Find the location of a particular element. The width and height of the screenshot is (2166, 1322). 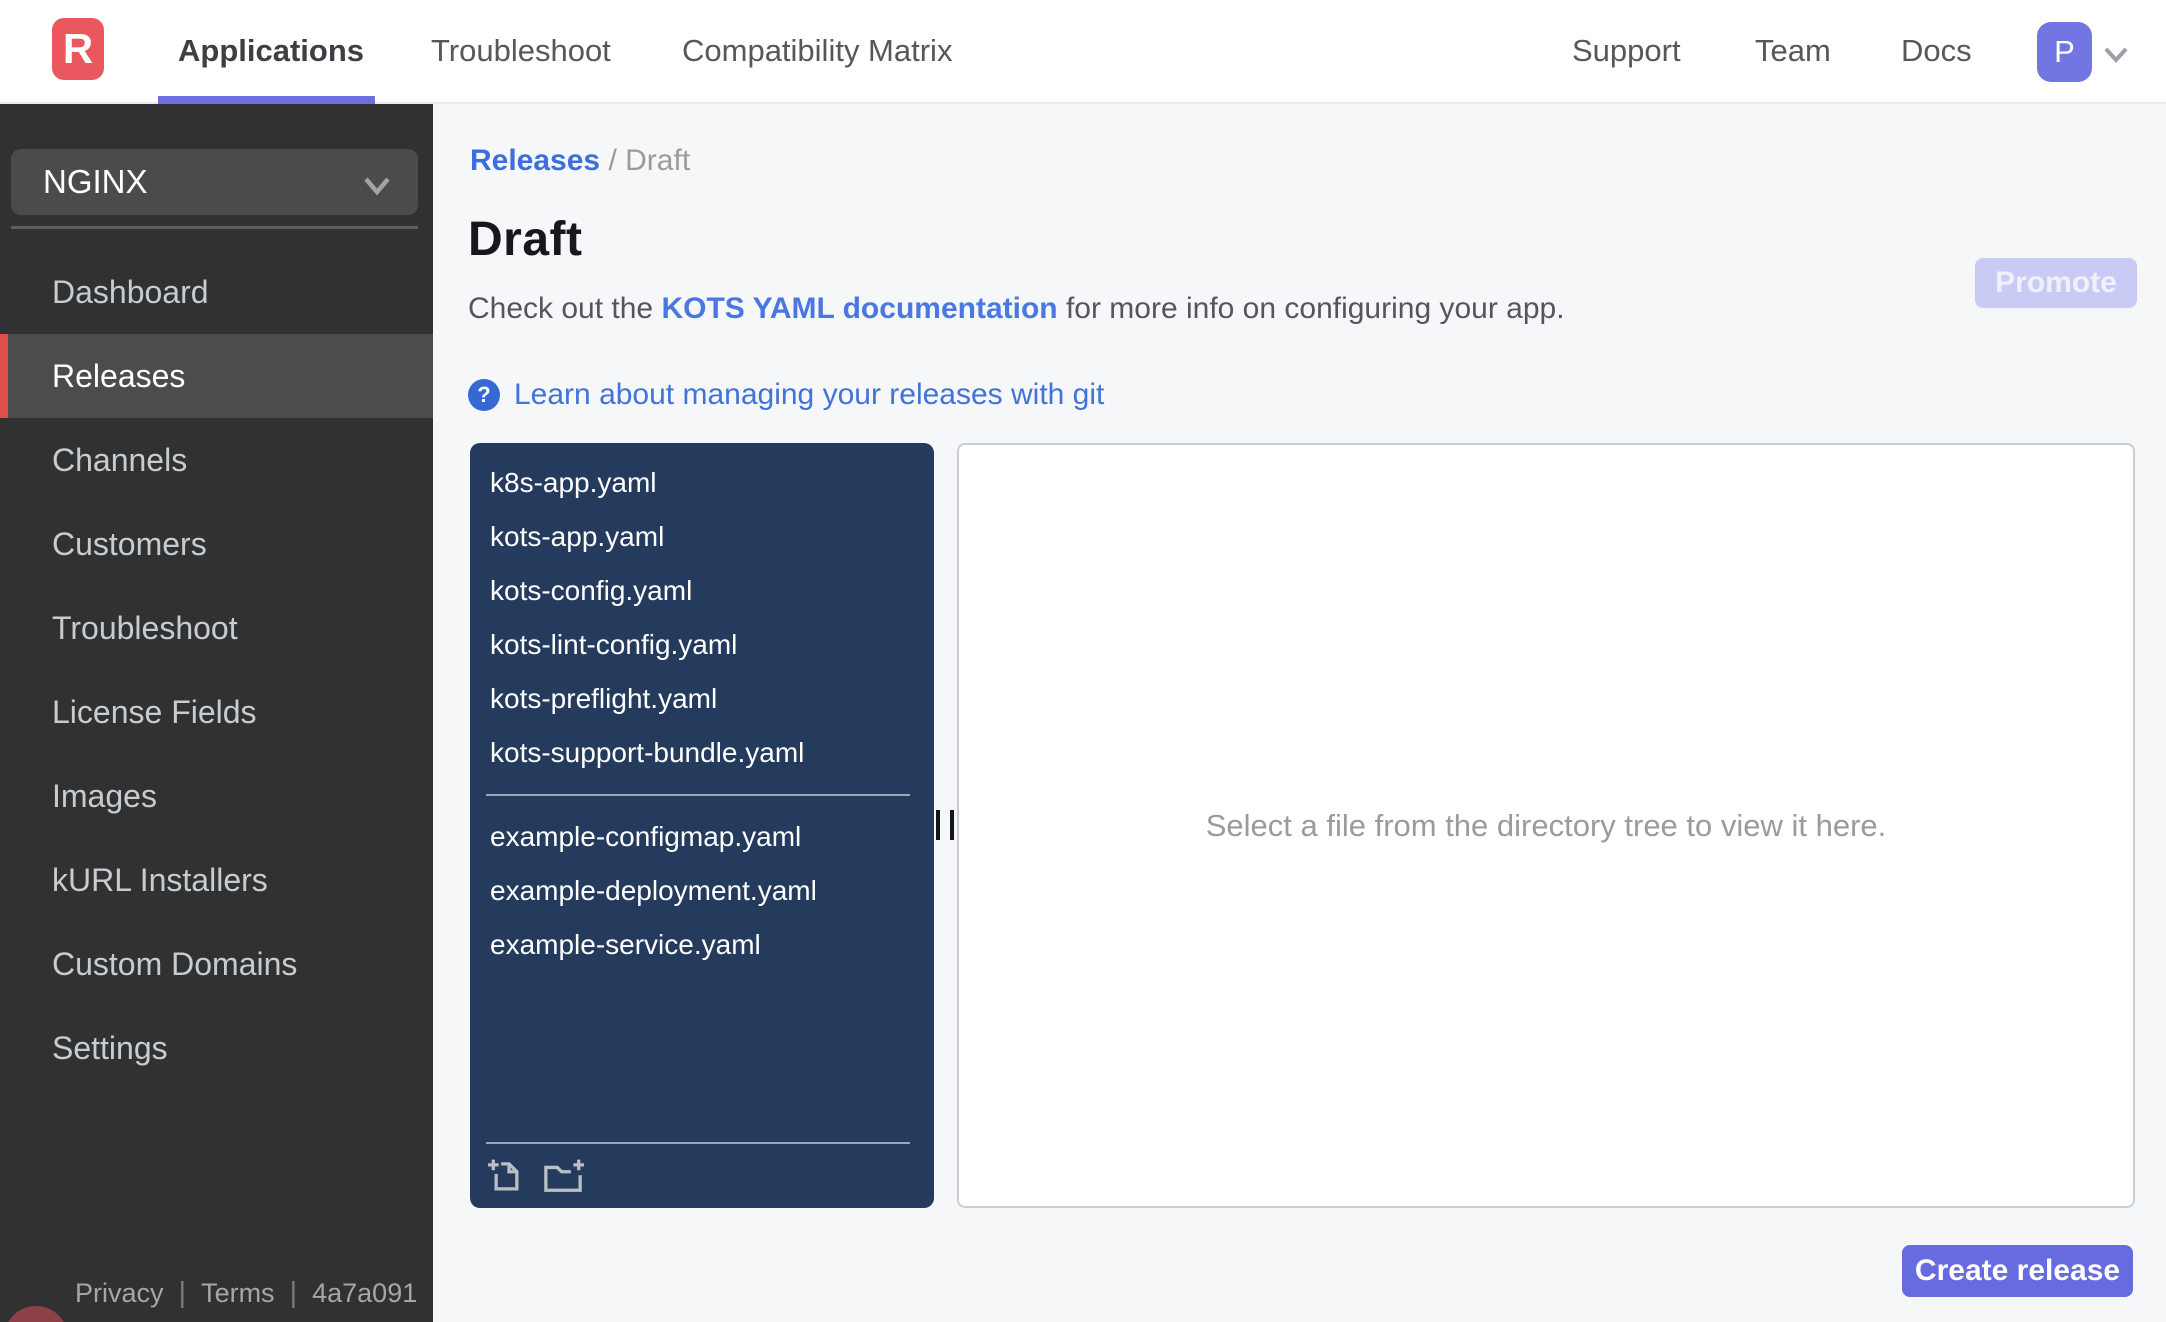

file-tree-divider is located at coordinates (698, 795).